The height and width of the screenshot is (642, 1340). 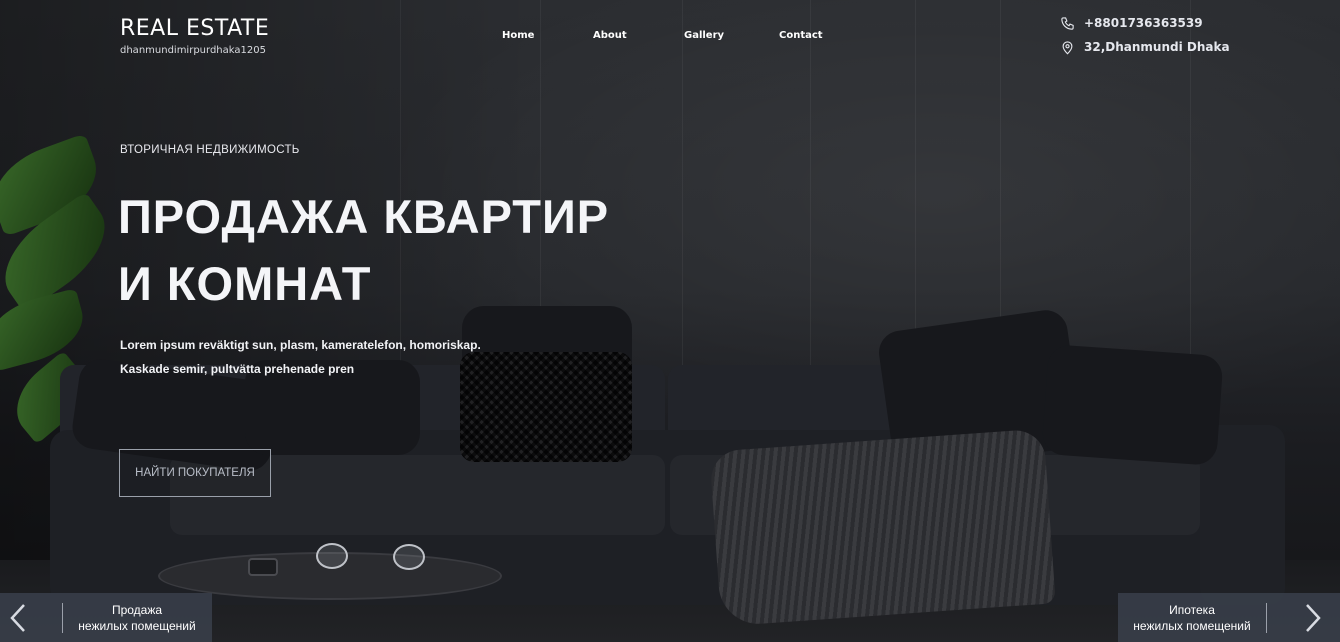 I want to click on hero-eyebrow: ВТОРИЧНАЯ НЕДВИЖИМОСТЬ, so click(x=210, y=150).